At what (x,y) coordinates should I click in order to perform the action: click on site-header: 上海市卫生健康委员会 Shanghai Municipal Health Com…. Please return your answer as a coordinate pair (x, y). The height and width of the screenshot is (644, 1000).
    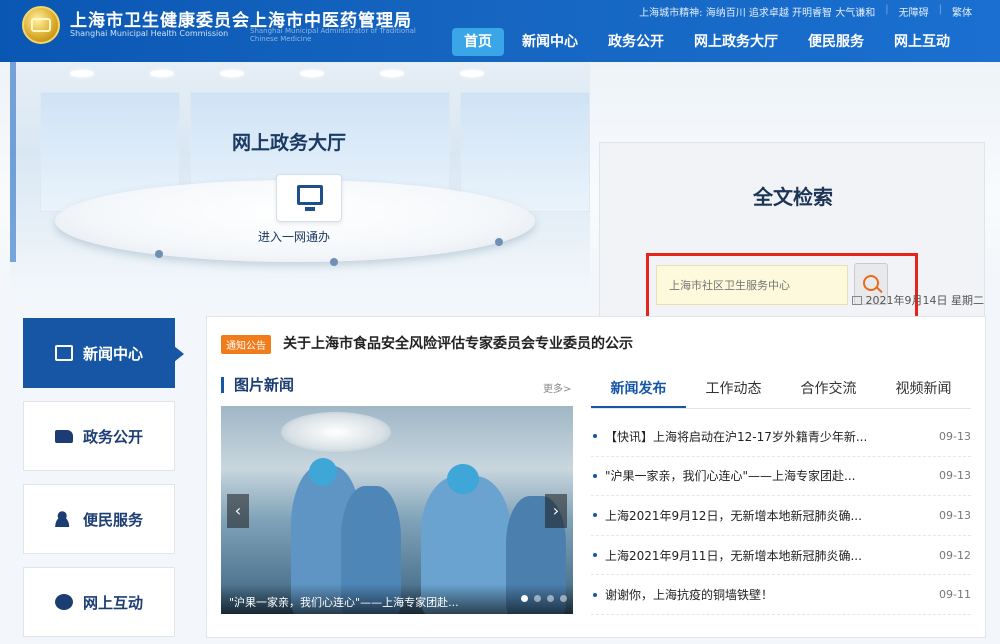
    Looking at the image, I should click on (500, 31).